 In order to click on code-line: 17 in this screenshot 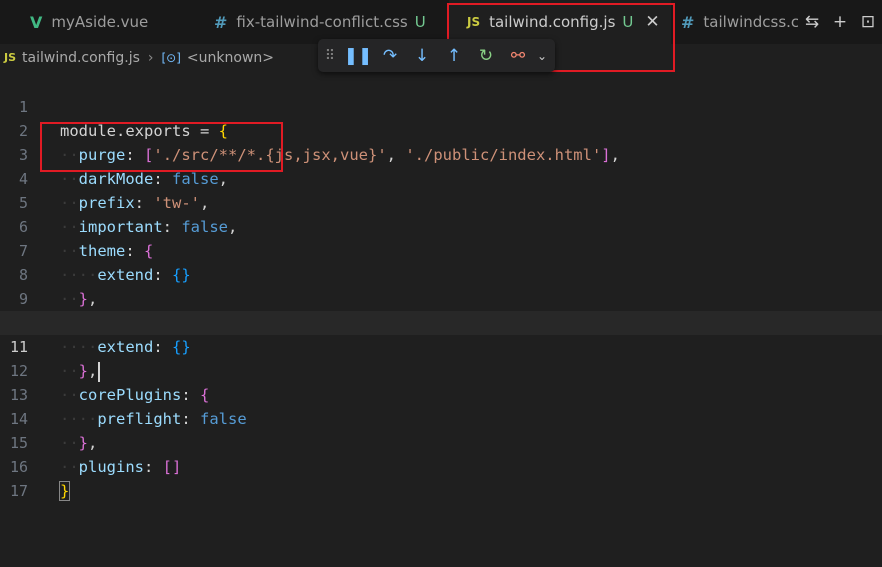, I will do `click(441, 477)`.